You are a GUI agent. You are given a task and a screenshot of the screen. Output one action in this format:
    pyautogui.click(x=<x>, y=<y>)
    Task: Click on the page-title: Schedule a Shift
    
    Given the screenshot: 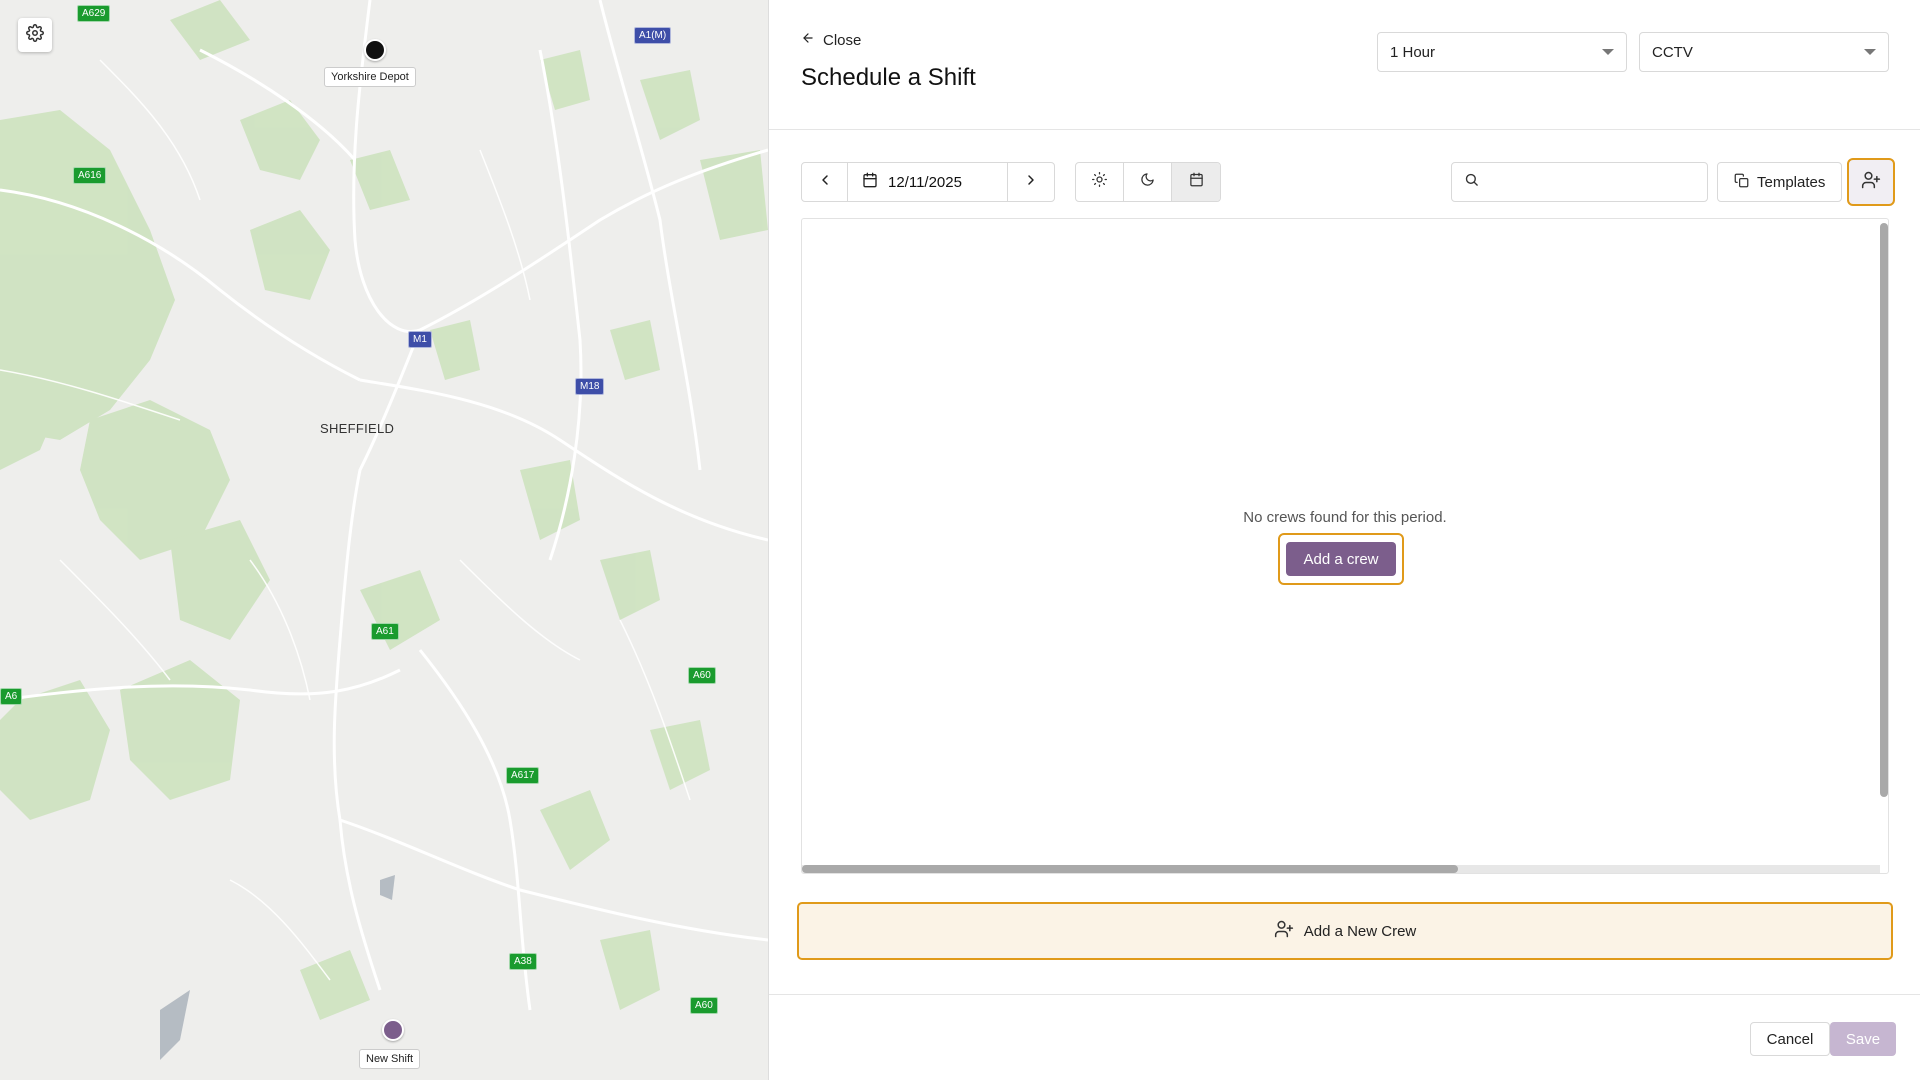 What is the action you would take?
    pyautogui.click(x=888, y=77)
    